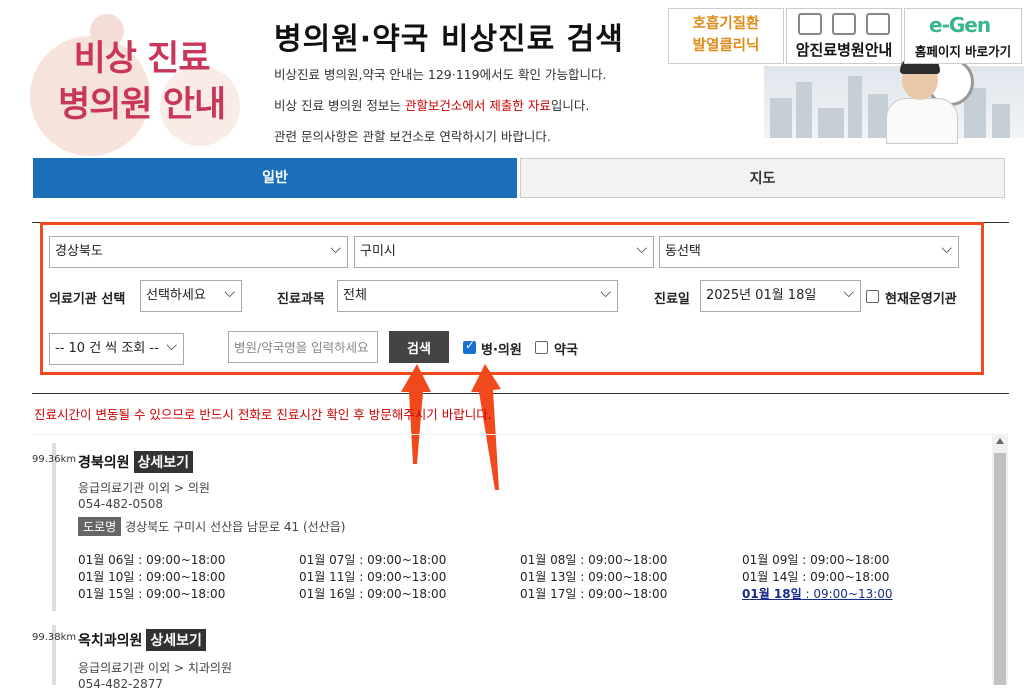 The height and width of the screenshot is (691, 1028). Describe the element at coordinates (780, 295) in the screenshot. I see `date-select: 2025년 01월 18일` at that location.